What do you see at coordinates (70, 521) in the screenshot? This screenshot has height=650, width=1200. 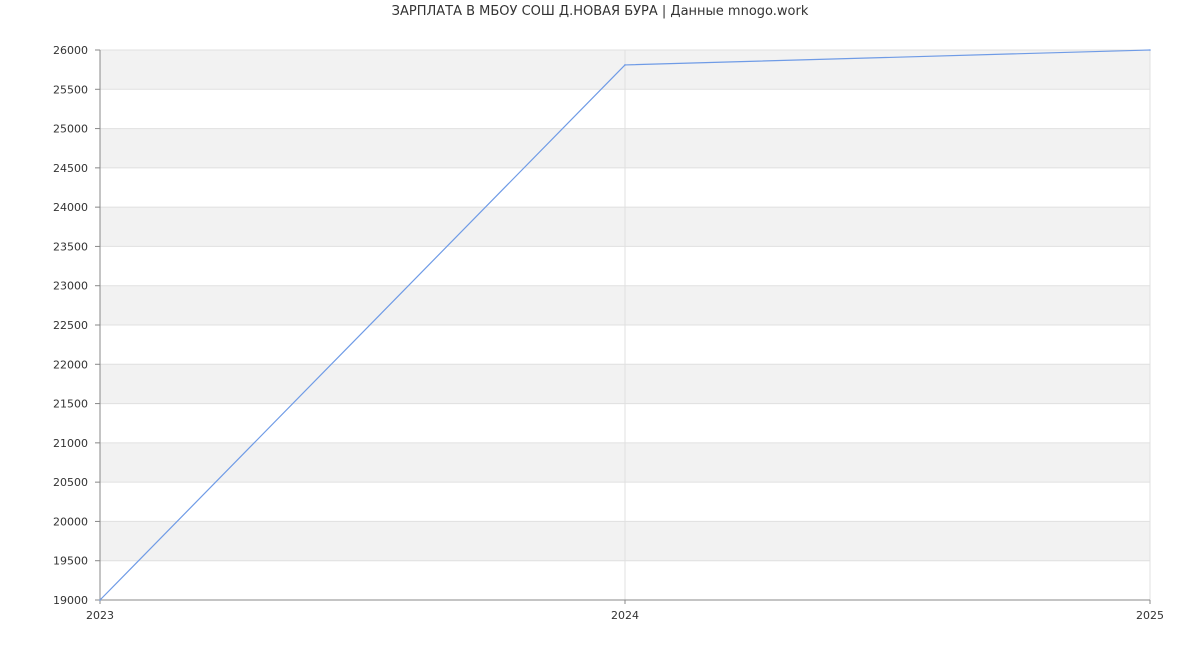 I see `y-tick-label: 20000` at bounding box center [70, 521].